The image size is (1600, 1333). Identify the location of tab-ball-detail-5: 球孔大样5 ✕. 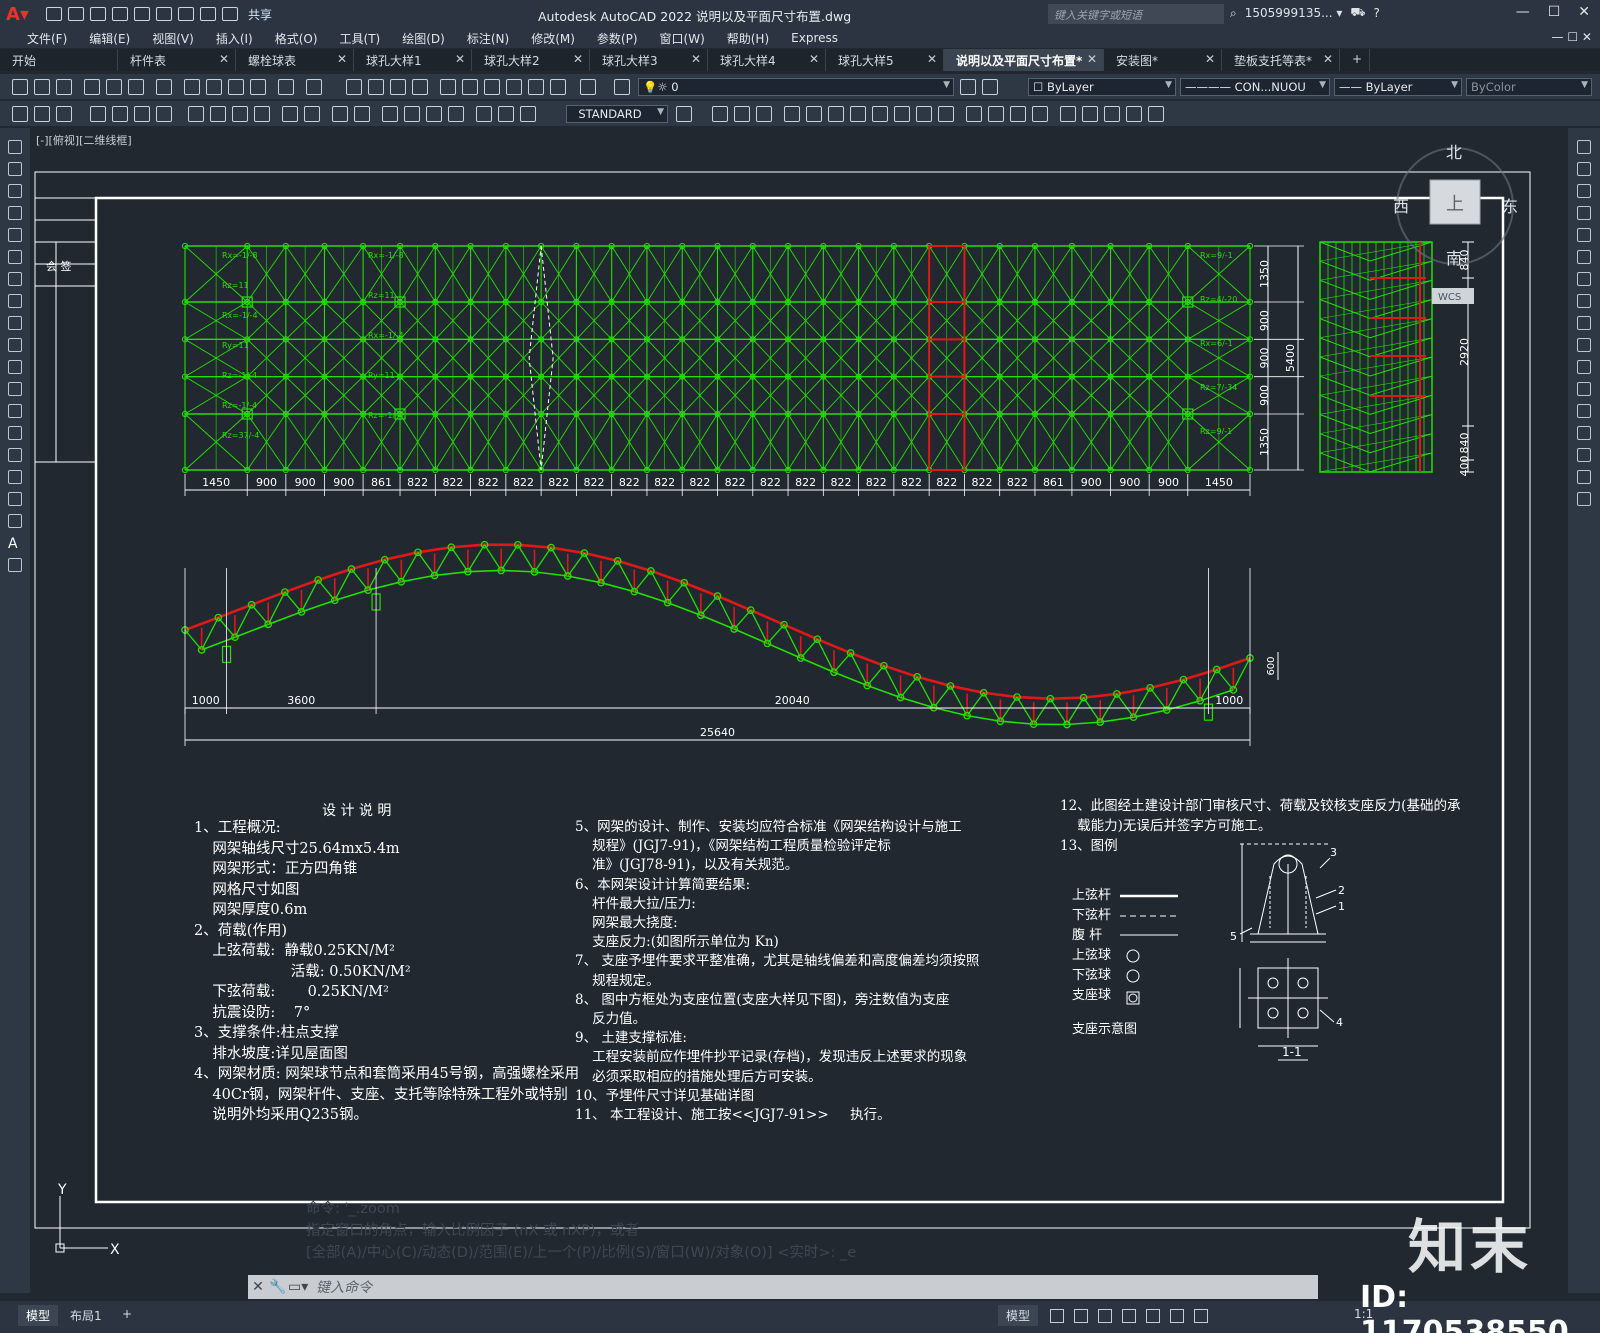
(885, 60).